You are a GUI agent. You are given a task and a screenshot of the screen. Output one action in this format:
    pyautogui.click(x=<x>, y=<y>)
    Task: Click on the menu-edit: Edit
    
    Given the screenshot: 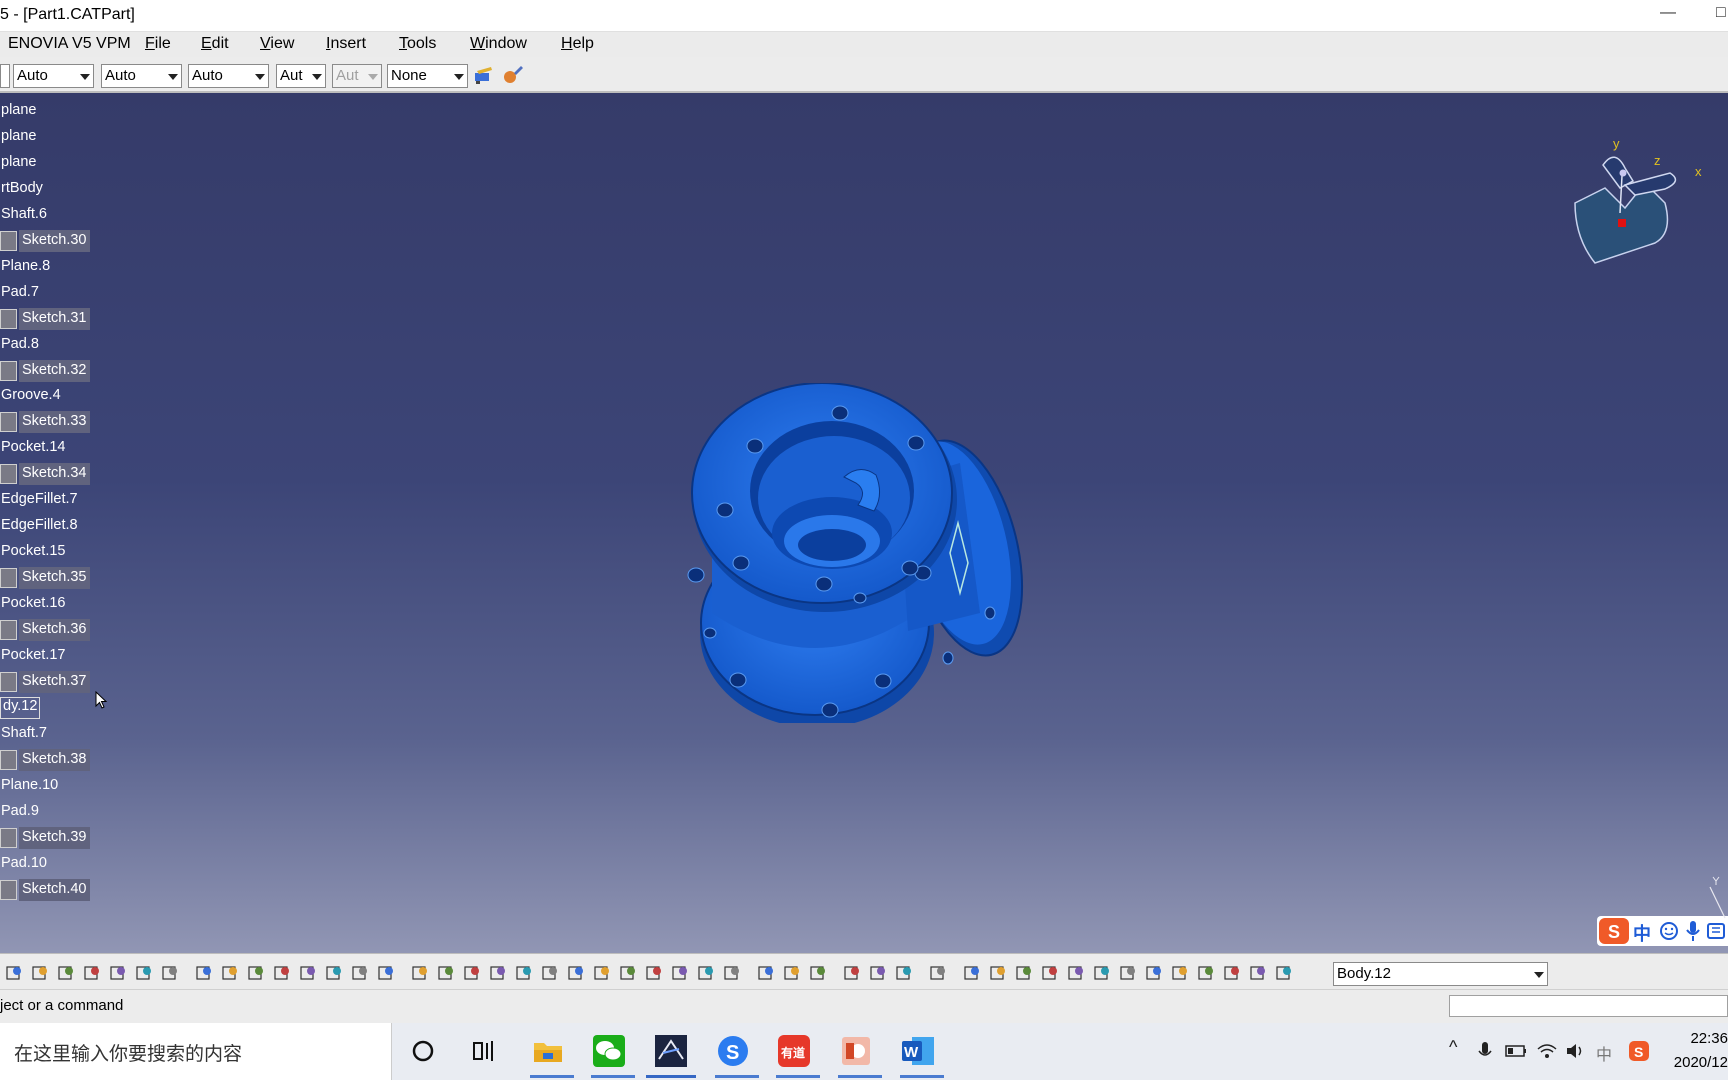 What is the action you would take?
    pyautogui.click(x=215, y=44)
    